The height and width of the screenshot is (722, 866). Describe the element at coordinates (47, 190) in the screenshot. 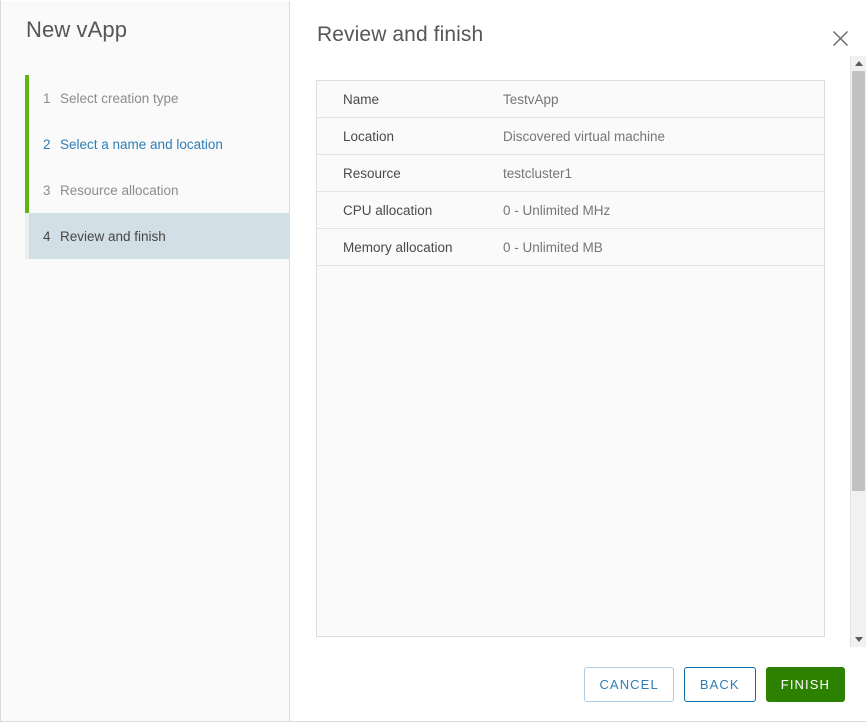

I see `step-number: 3` at that location.